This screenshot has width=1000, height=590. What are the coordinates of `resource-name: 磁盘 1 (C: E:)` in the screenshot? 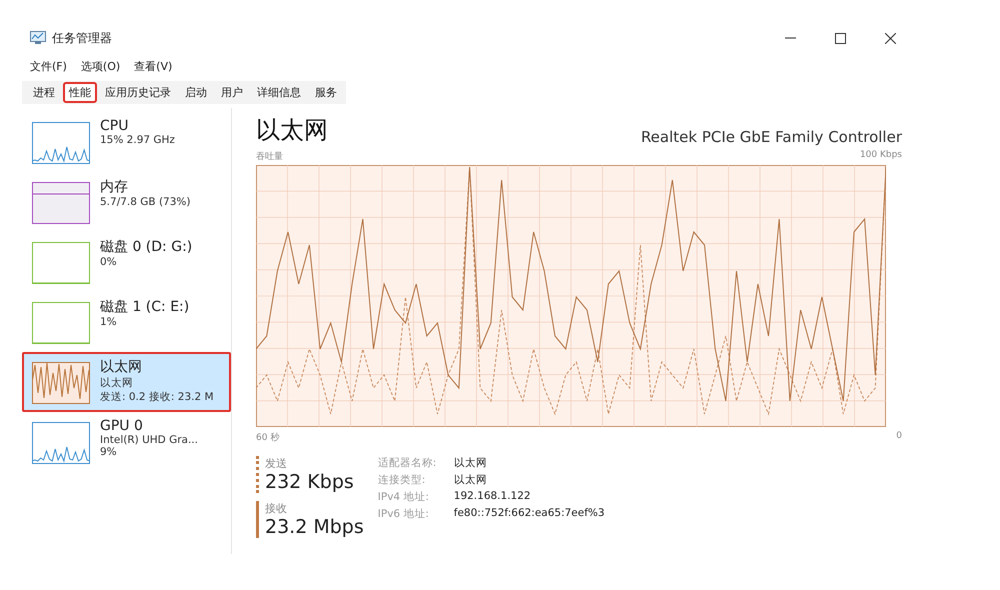 It's located at (145, 307).